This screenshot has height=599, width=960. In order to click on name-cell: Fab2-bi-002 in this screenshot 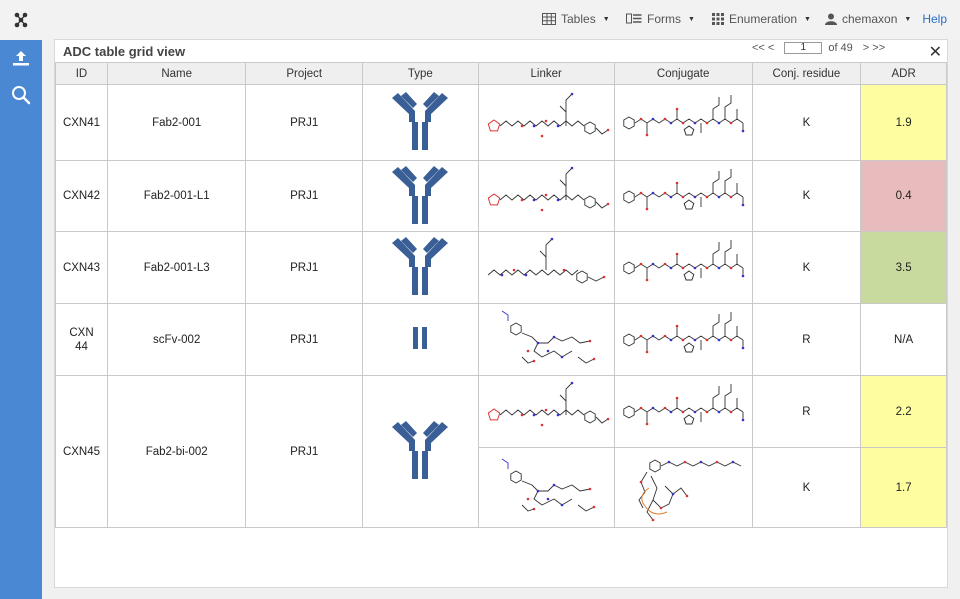, I will do `click(176, 451)`.